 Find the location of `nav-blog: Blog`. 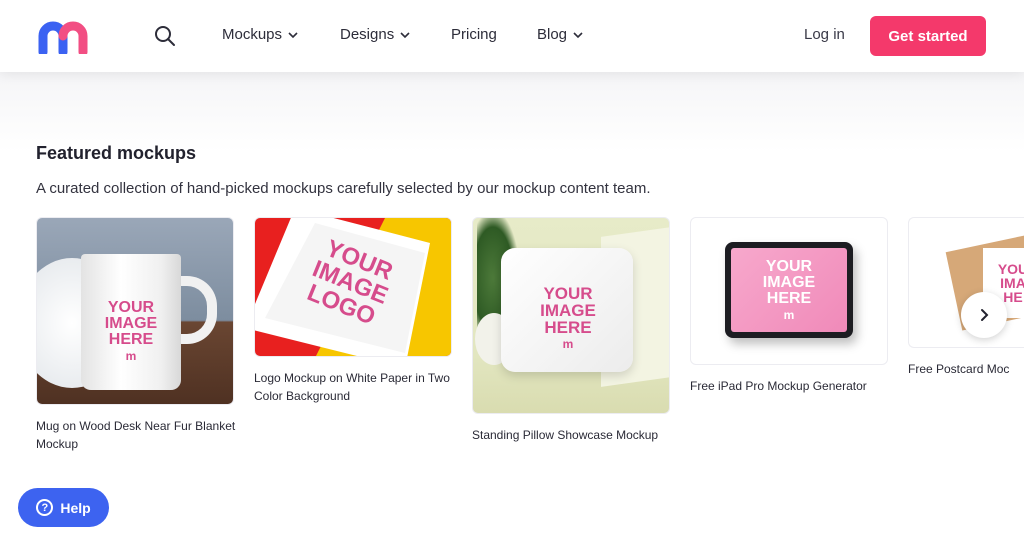

nav-blog: Blog is located at coordinates (560, 34).